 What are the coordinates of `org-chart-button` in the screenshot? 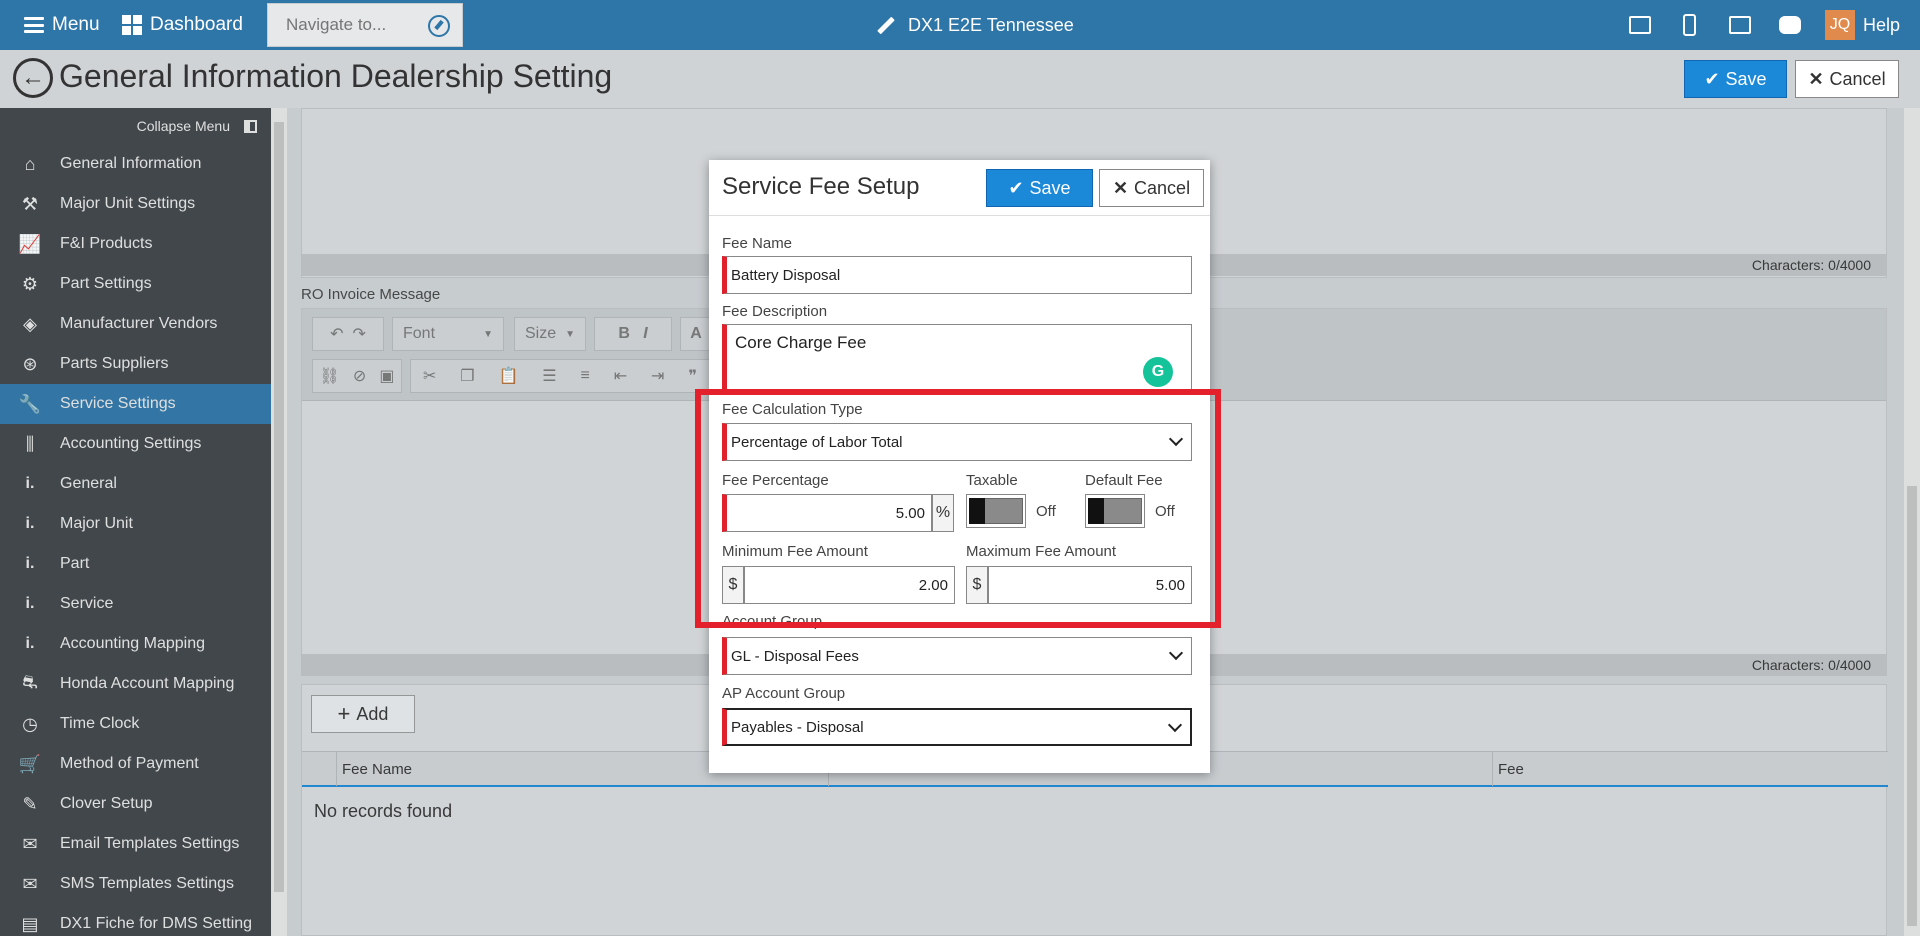 It's located at (1640, 25).